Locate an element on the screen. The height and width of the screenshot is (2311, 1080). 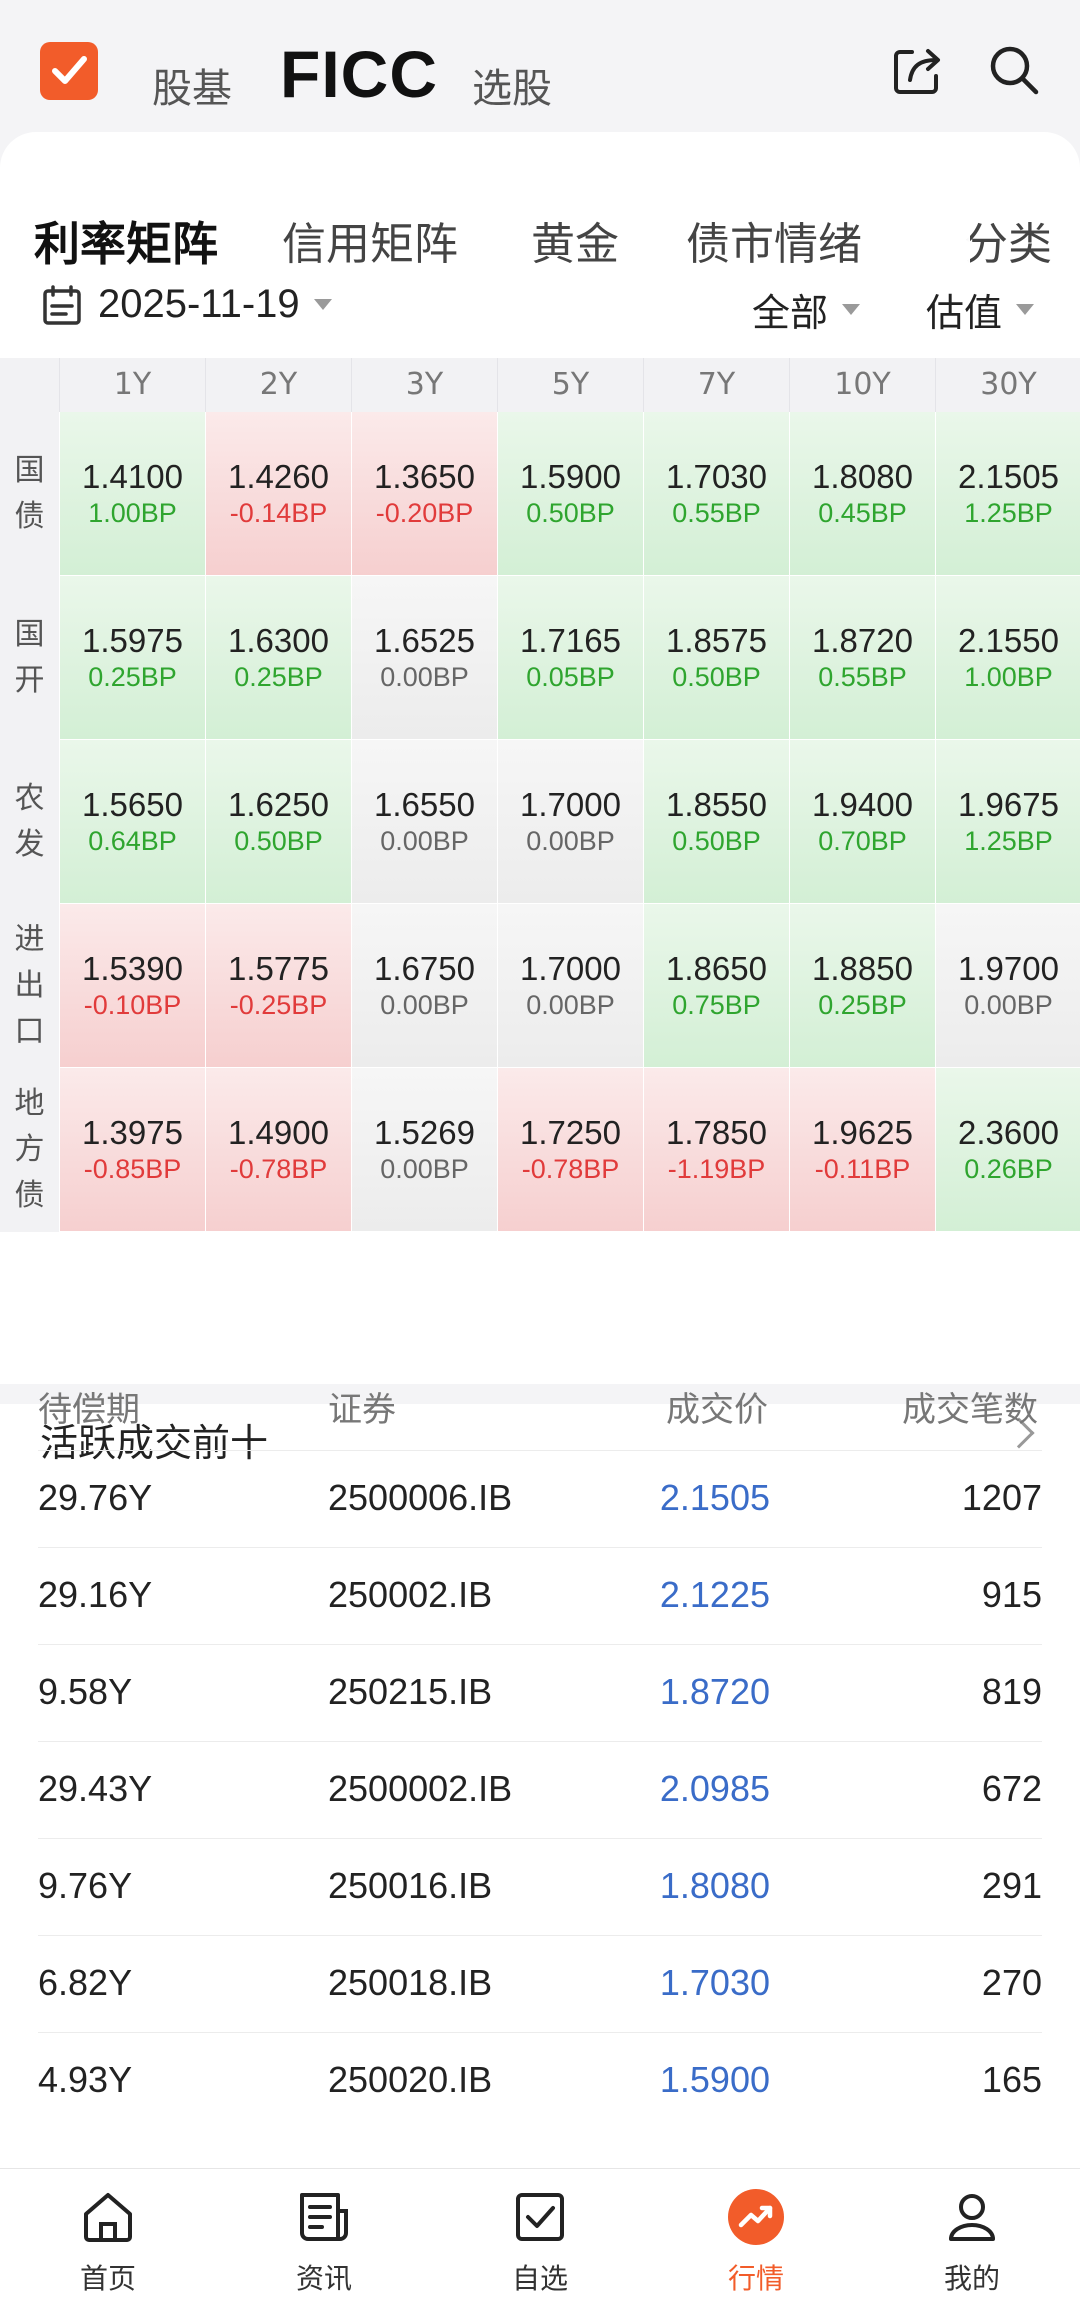
table-row: 29.43Y 2500002.IB 2.0985 672 is located at coordinates (540, 1789).